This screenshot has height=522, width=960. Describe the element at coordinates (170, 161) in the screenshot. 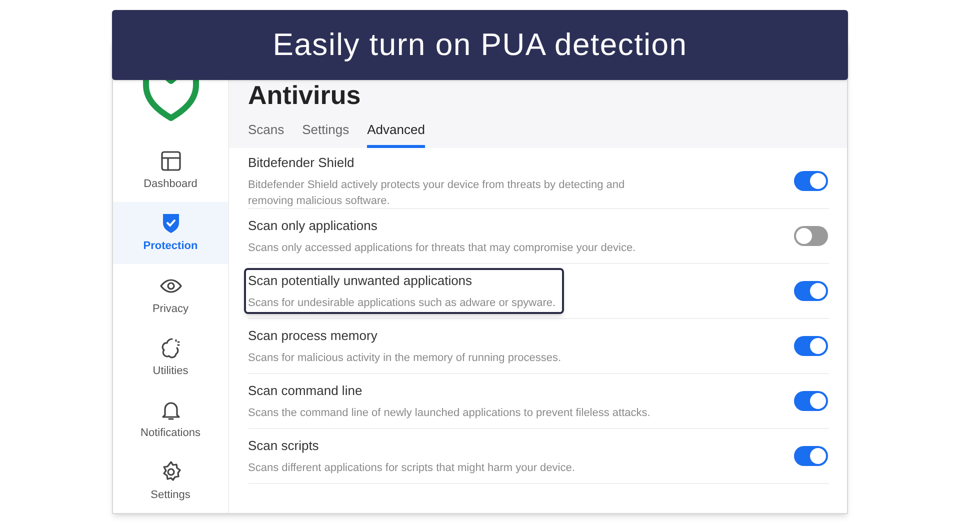

I see `layout-icon` at that location.